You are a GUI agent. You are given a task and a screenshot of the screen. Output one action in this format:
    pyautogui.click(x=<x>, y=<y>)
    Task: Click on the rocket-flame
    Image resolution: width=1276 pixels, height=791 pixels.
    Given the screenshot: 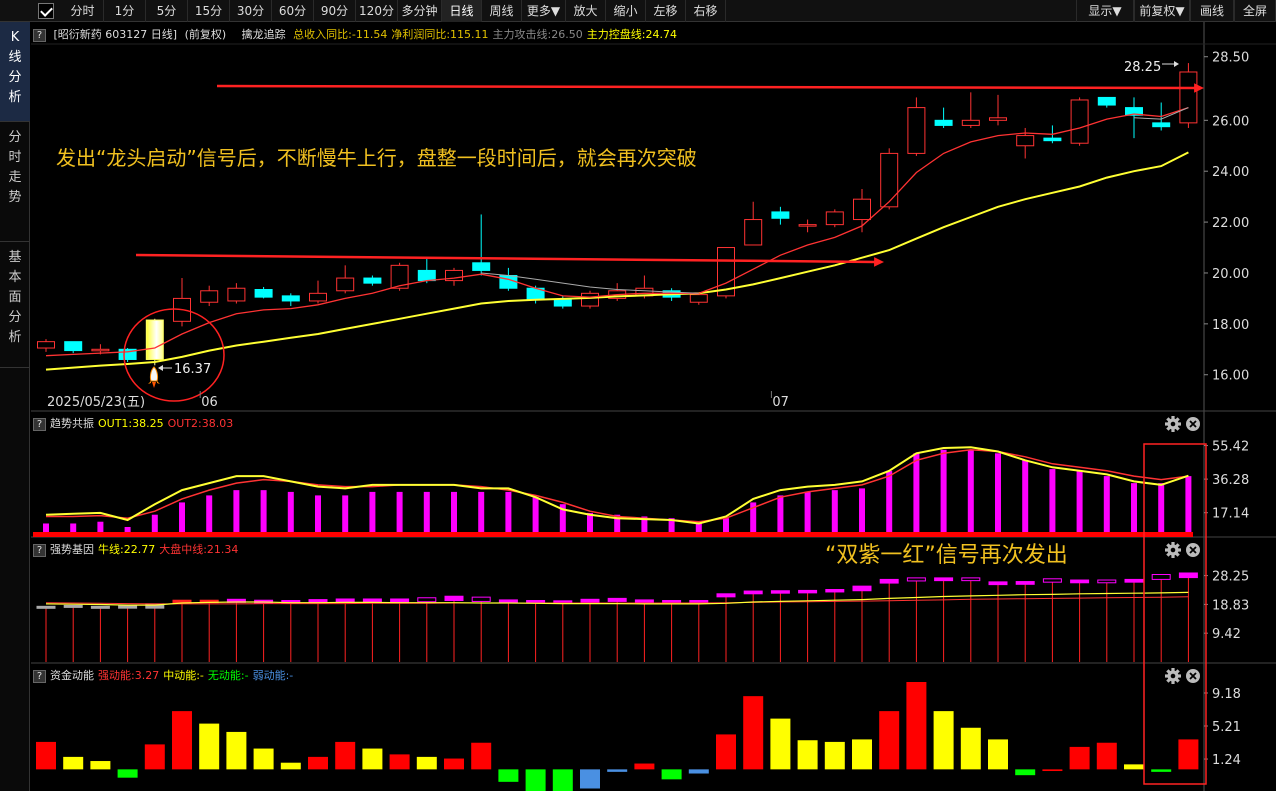 What is the action you would take?
    pyautogui.click(x=154, y=385)
    